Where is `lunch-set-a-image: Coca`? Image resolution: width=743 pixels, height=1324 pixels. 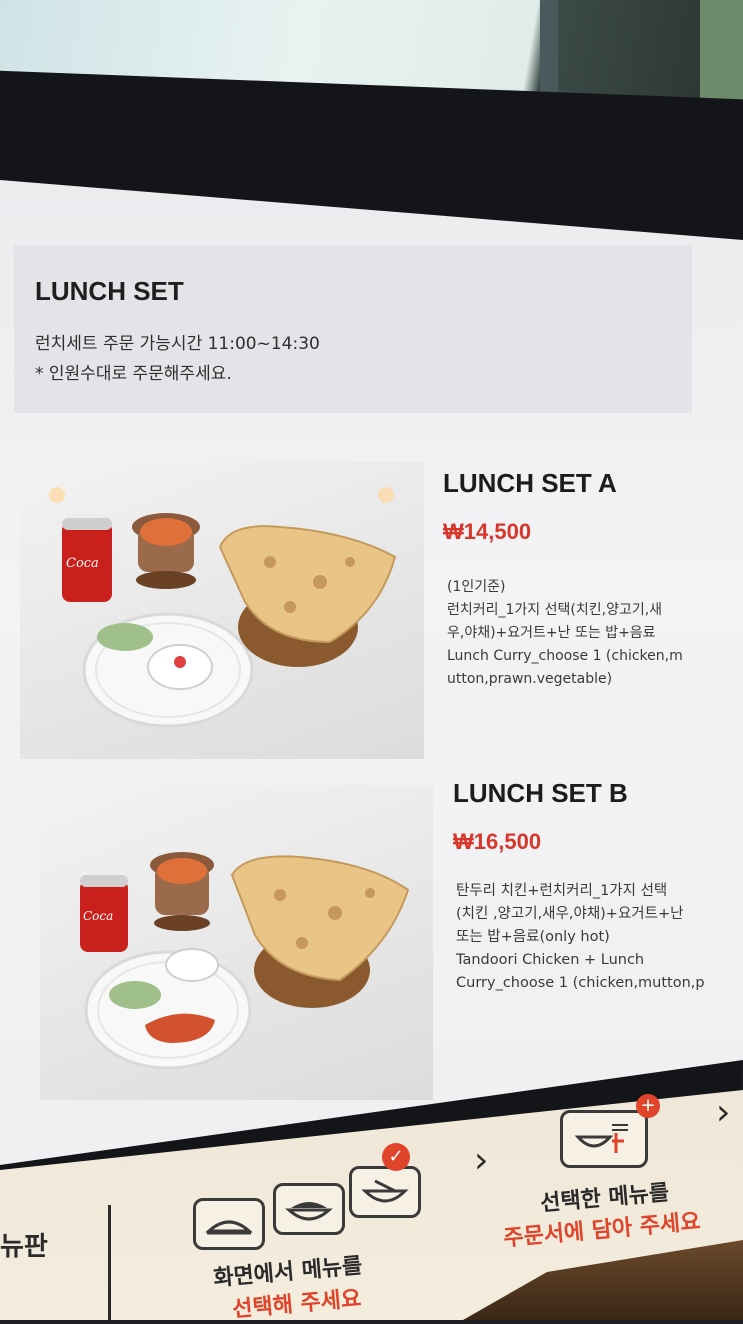 lunch-set-a-image: Coca is located at coordinates (222, 610).